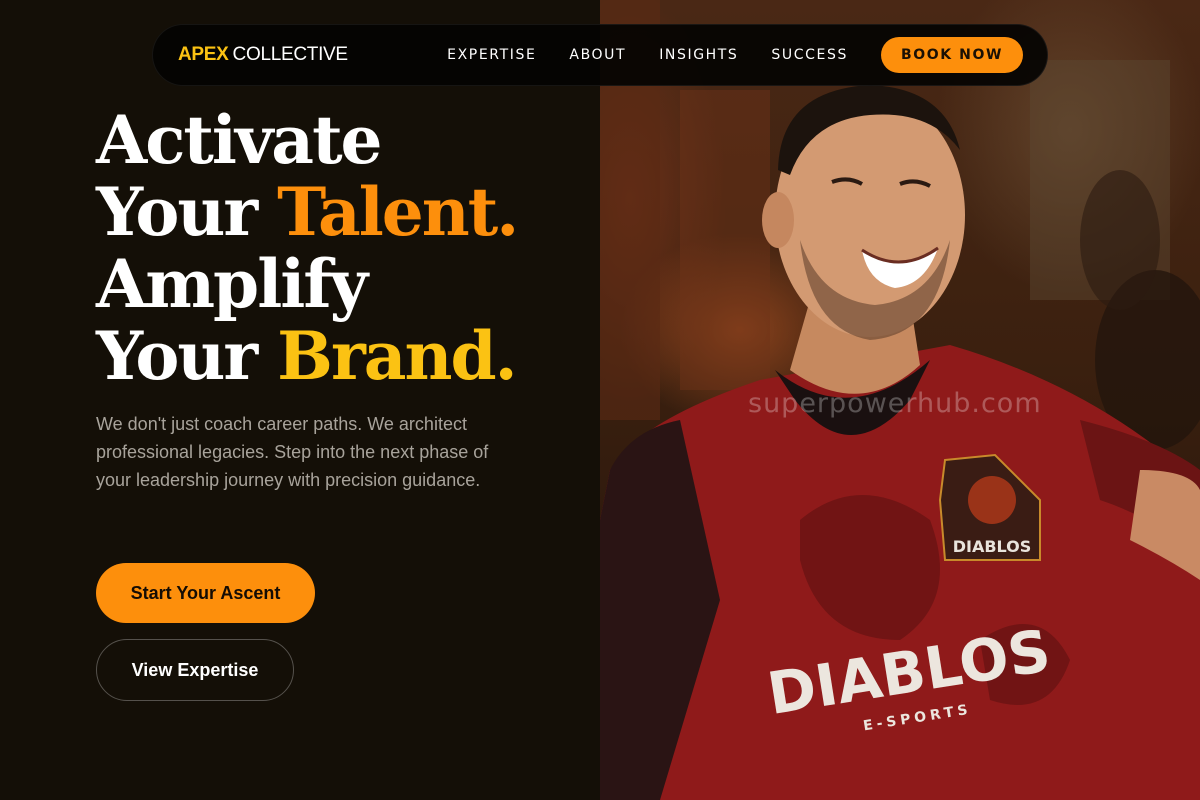  I want to click on headline-accent-talent: Talent., so click(398, 212).